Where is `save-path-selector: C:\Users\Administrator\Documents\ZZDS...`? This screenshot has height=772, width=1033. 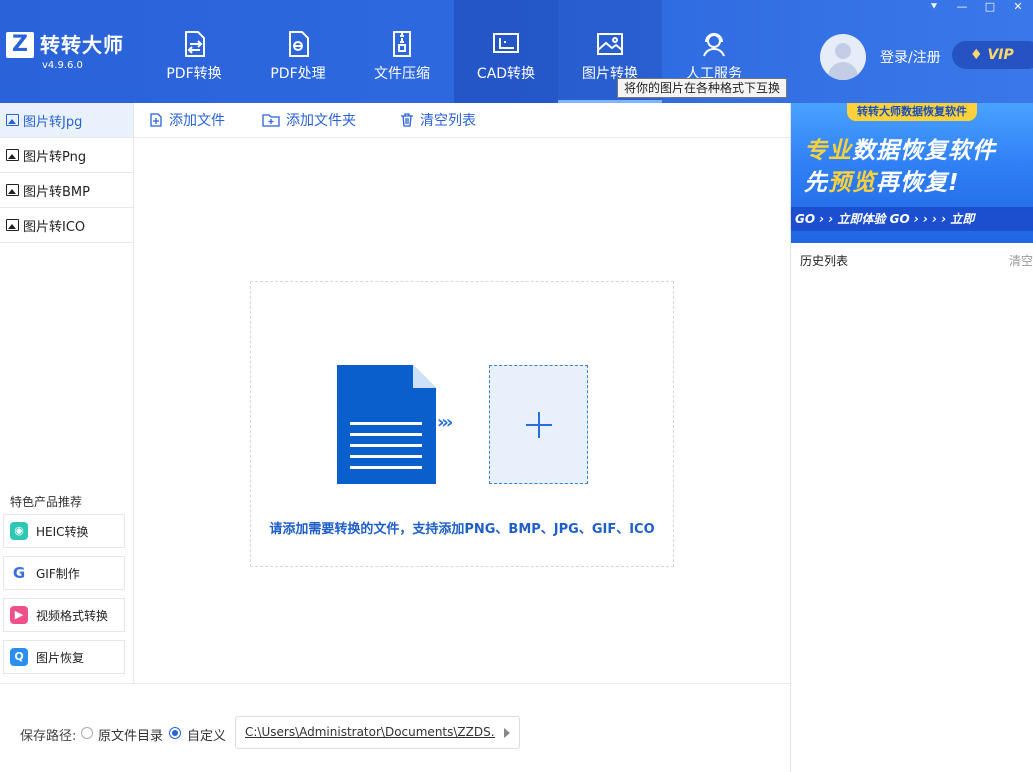 save-path-selector: C:\Users\Administrator\Documents\ZZDS... is located at coordinates (377, 732).